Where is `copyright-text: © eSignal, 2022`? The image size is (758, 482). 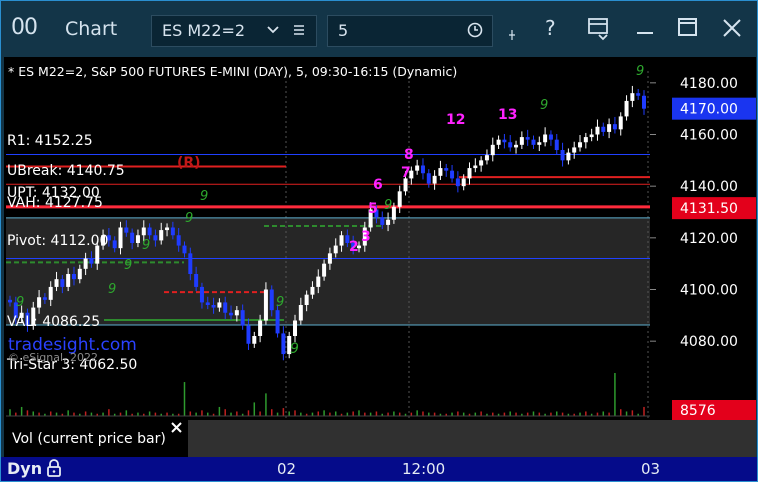 copyright-text: © eSignal, 2022 is located at coordinates (53, 357).